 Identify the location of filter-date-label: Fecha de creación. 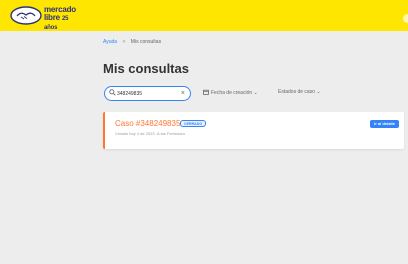
(232, 93).